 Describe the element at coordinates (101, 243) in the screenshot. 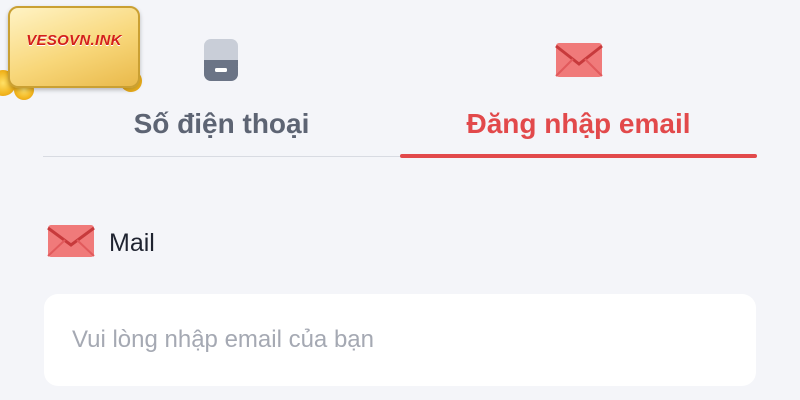

I see `email-field-label-row: Mail` at that location.